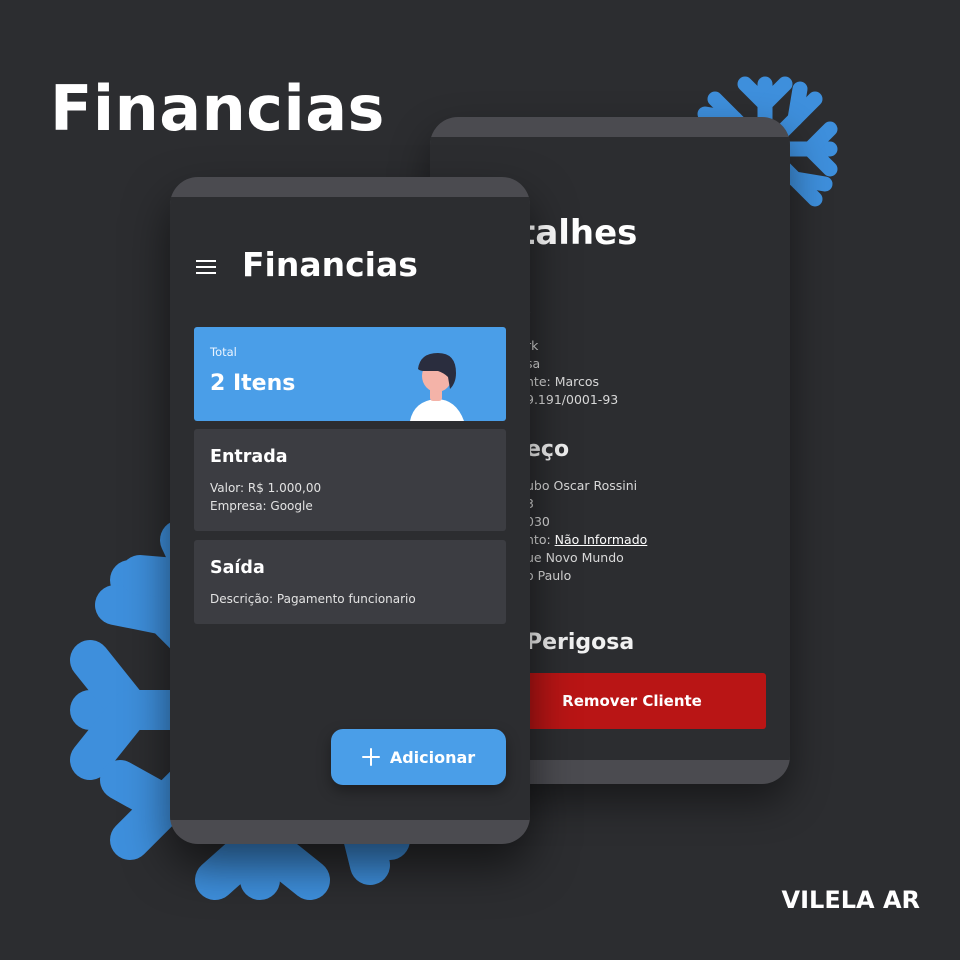 This screenshot has width=960, height=960. Describe the element at coordinates (253, 383) in the screenshot. I see `total-value: 2 Itens` at that location.